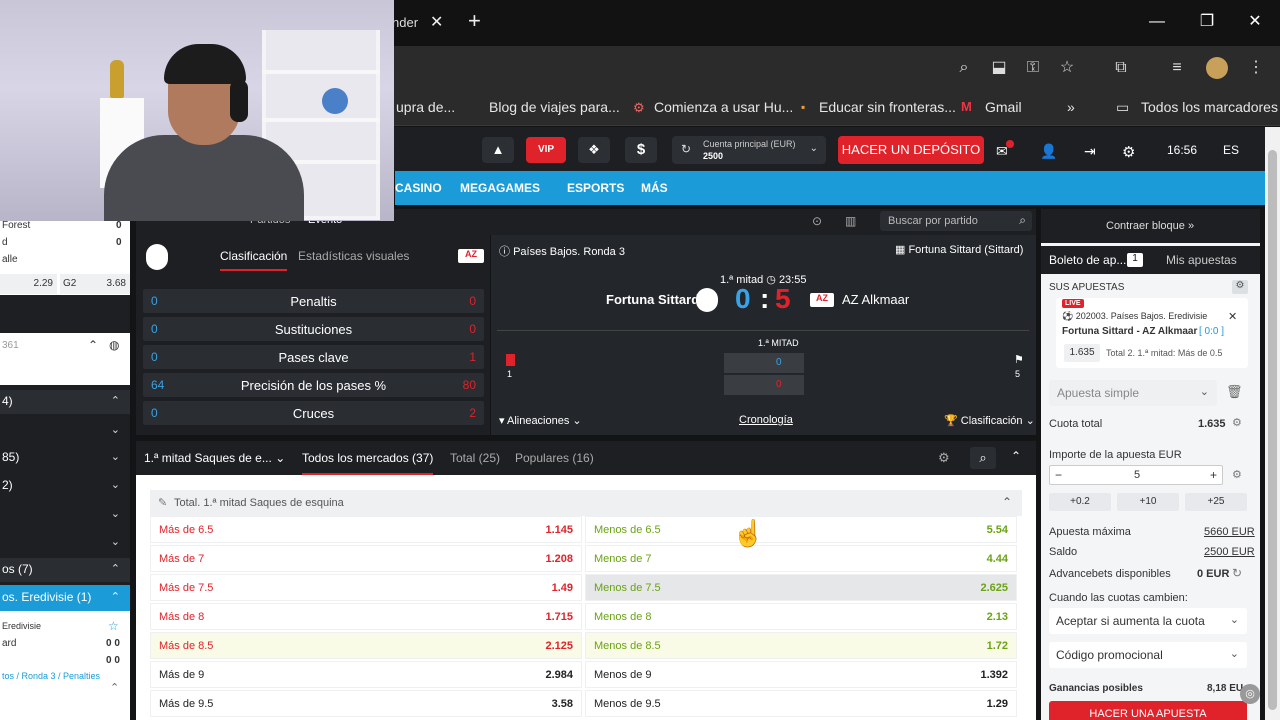  I want to click on search-match-input: Buscar por partido ⌕, so click(956, 221).